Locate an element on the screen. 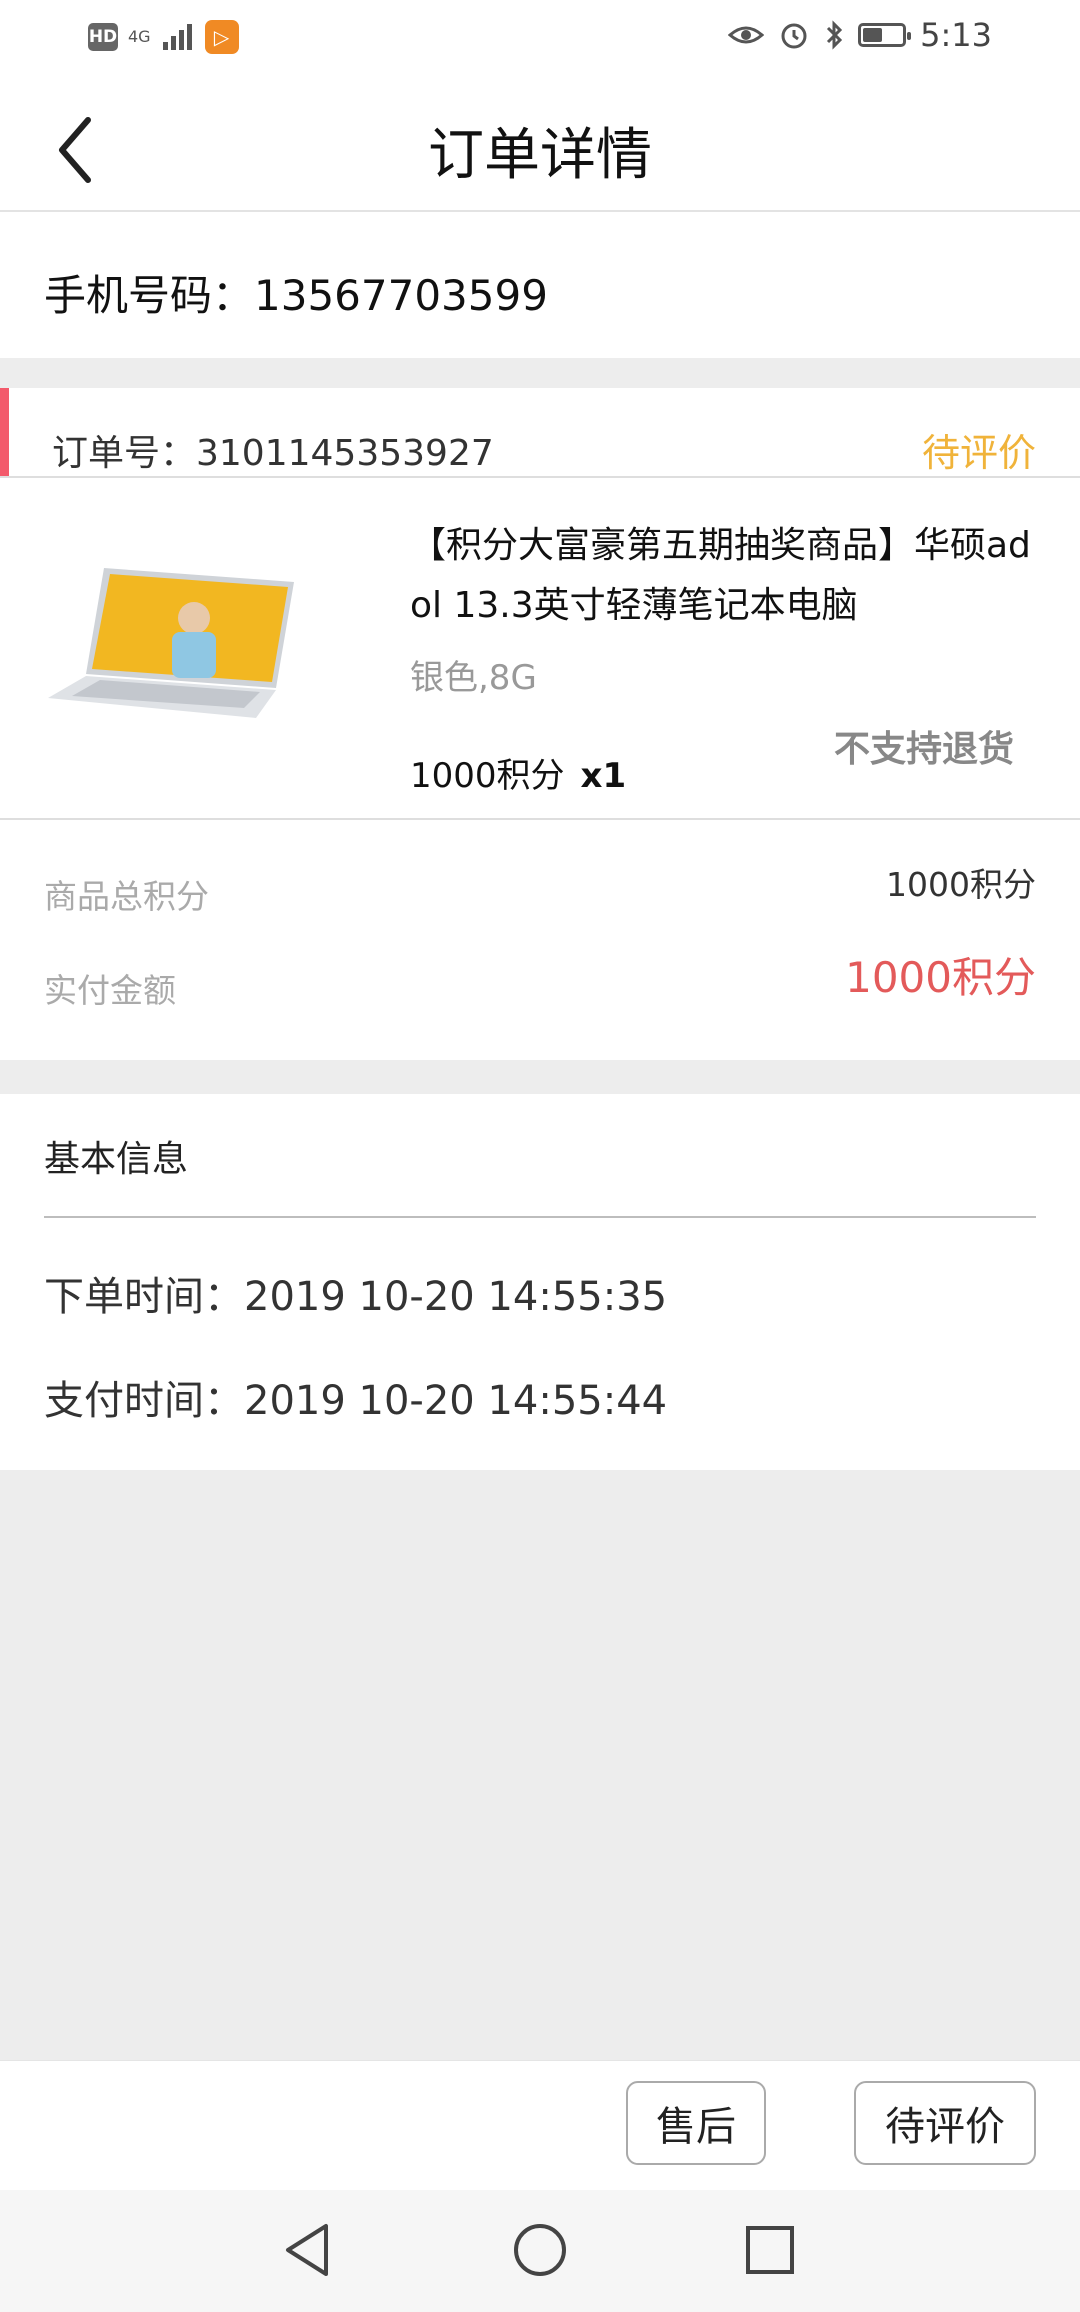 This screenshot has height=2312, width=1080. product-price: 1000积分 is located at coordinates (487, 776).